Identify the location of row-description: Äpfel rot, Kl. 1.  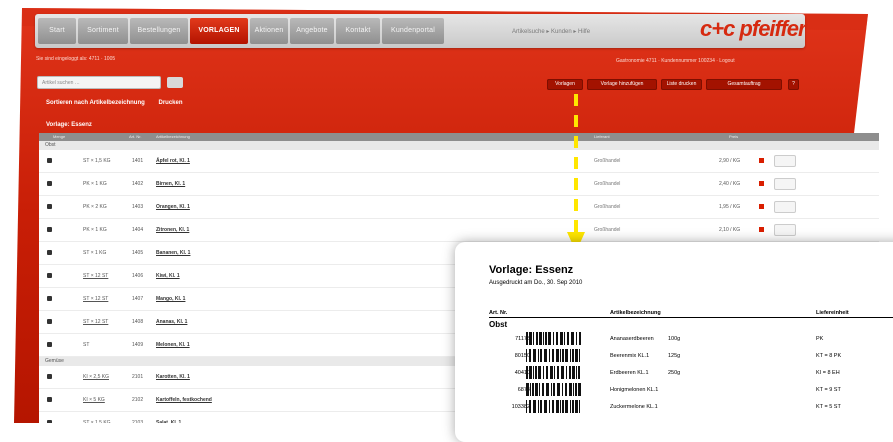
(173, 161).